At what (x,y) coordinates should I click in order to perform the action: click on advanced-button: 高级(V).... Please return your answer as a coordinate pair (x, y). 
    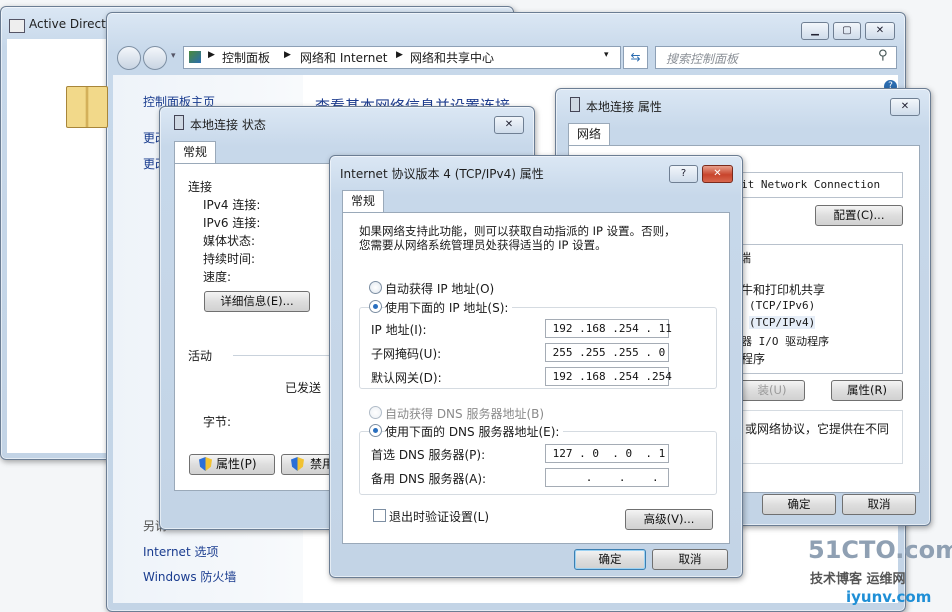
    Looking at the image, I should click on (669, 519).